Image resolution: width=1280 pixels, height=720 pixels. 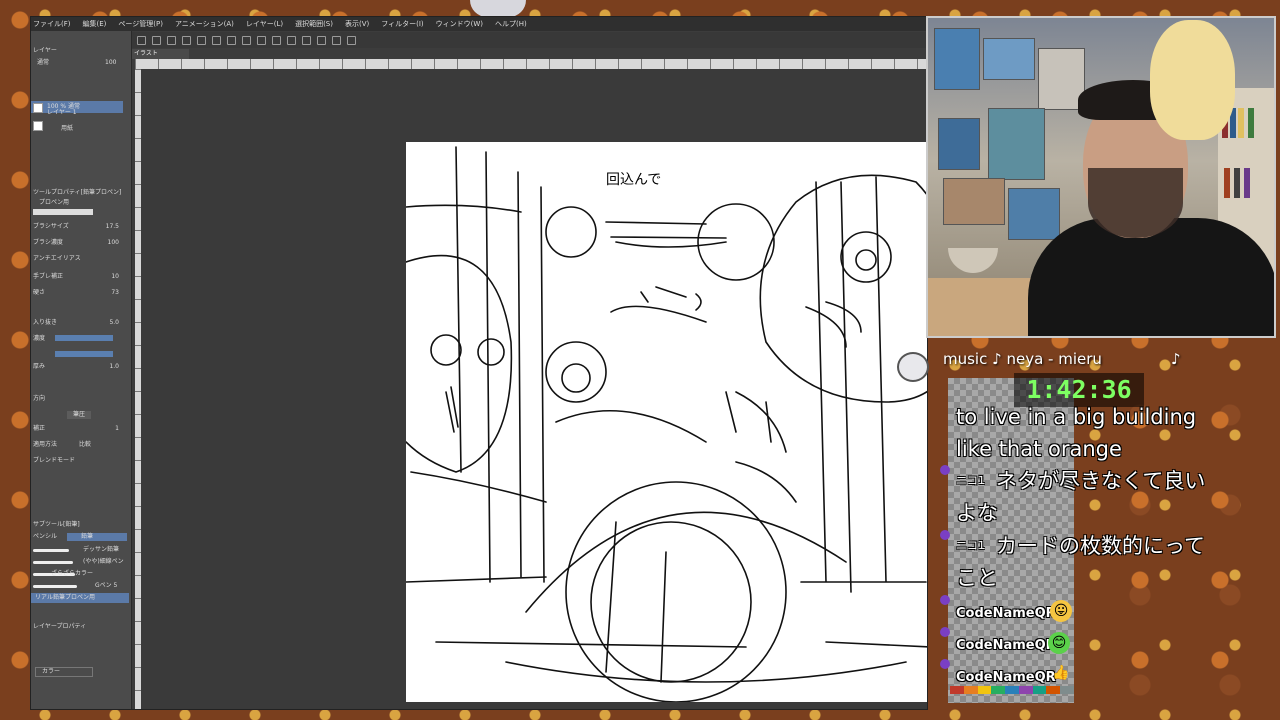 What do you see at coordinates (81, 293) in the screenshot?
I see `hardness-row: 硬さ 73` at bounding box center [81, 293].